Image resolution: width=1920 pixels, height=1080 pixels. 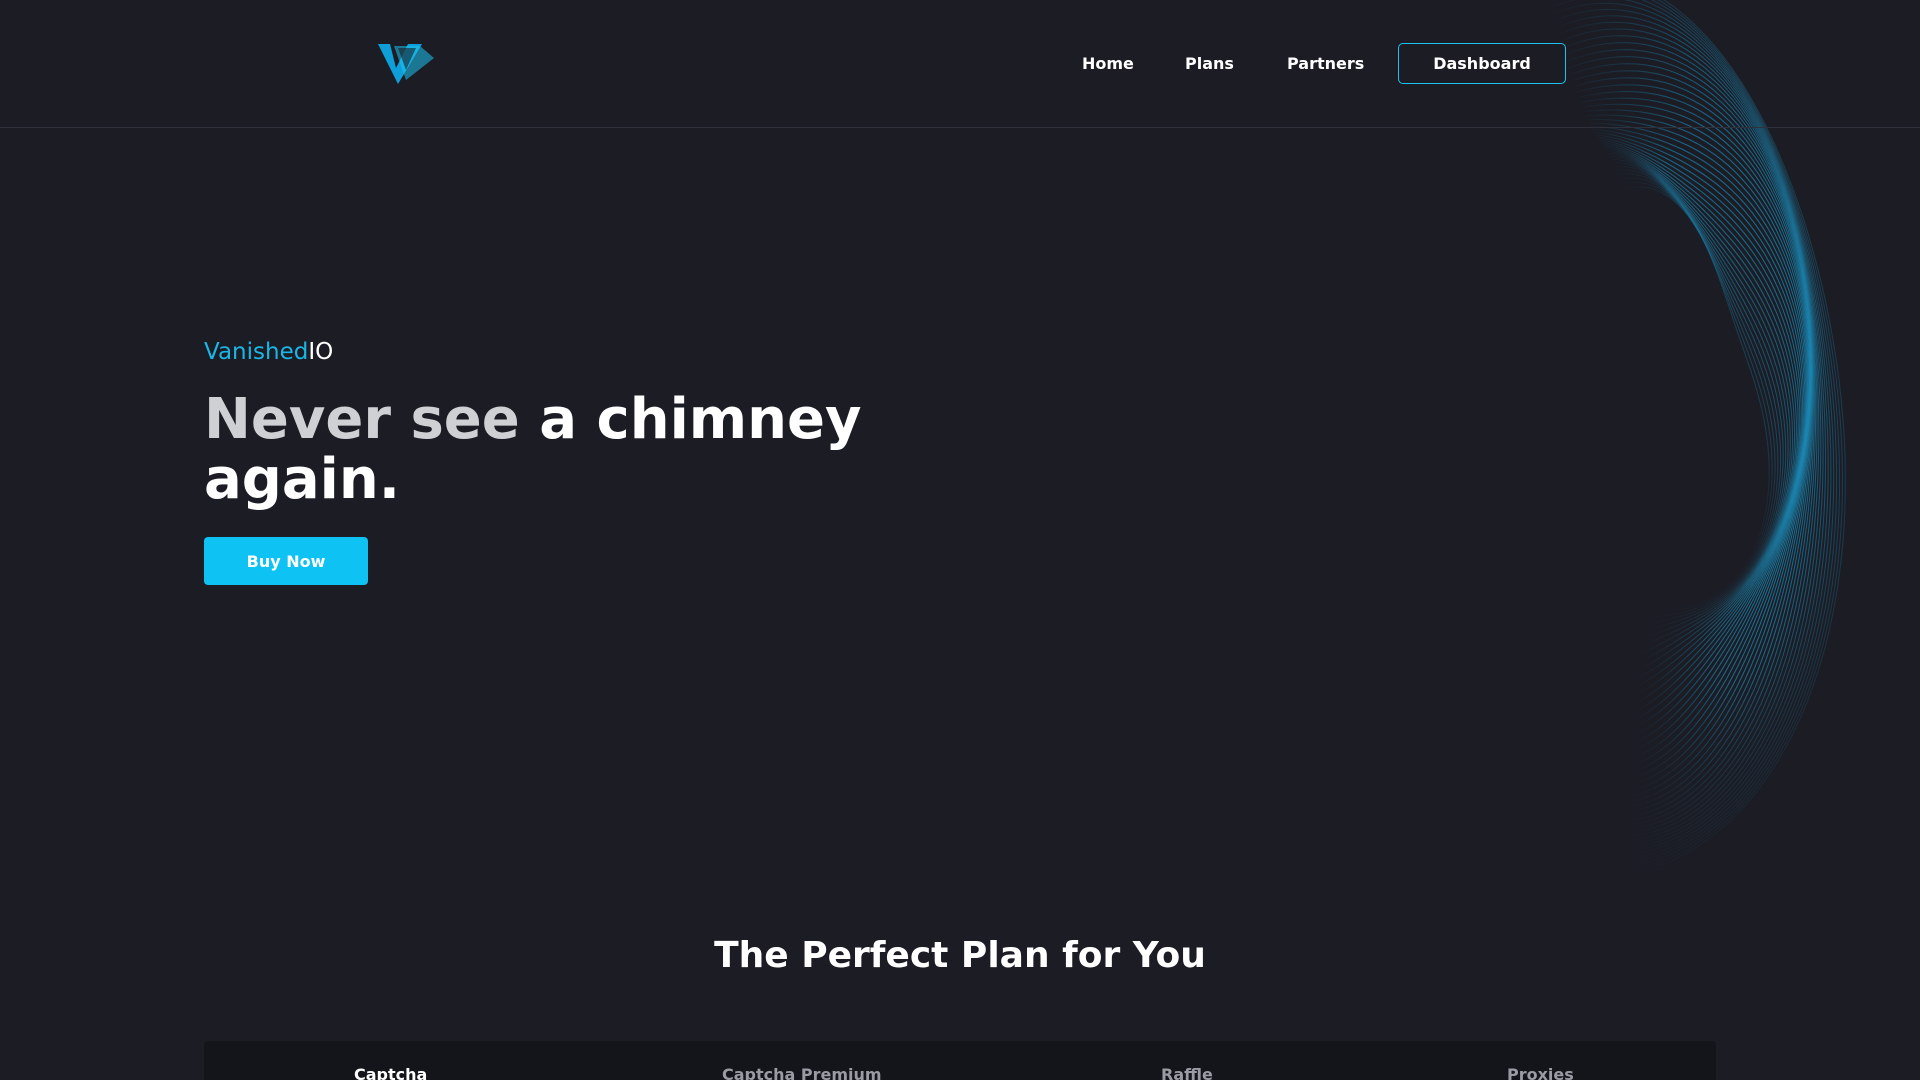 What do you see at coordinates (960, 955) in the screenshot?
I see `plans-section-title: The Perfect Plan for You` at bounding box center [960, 955].